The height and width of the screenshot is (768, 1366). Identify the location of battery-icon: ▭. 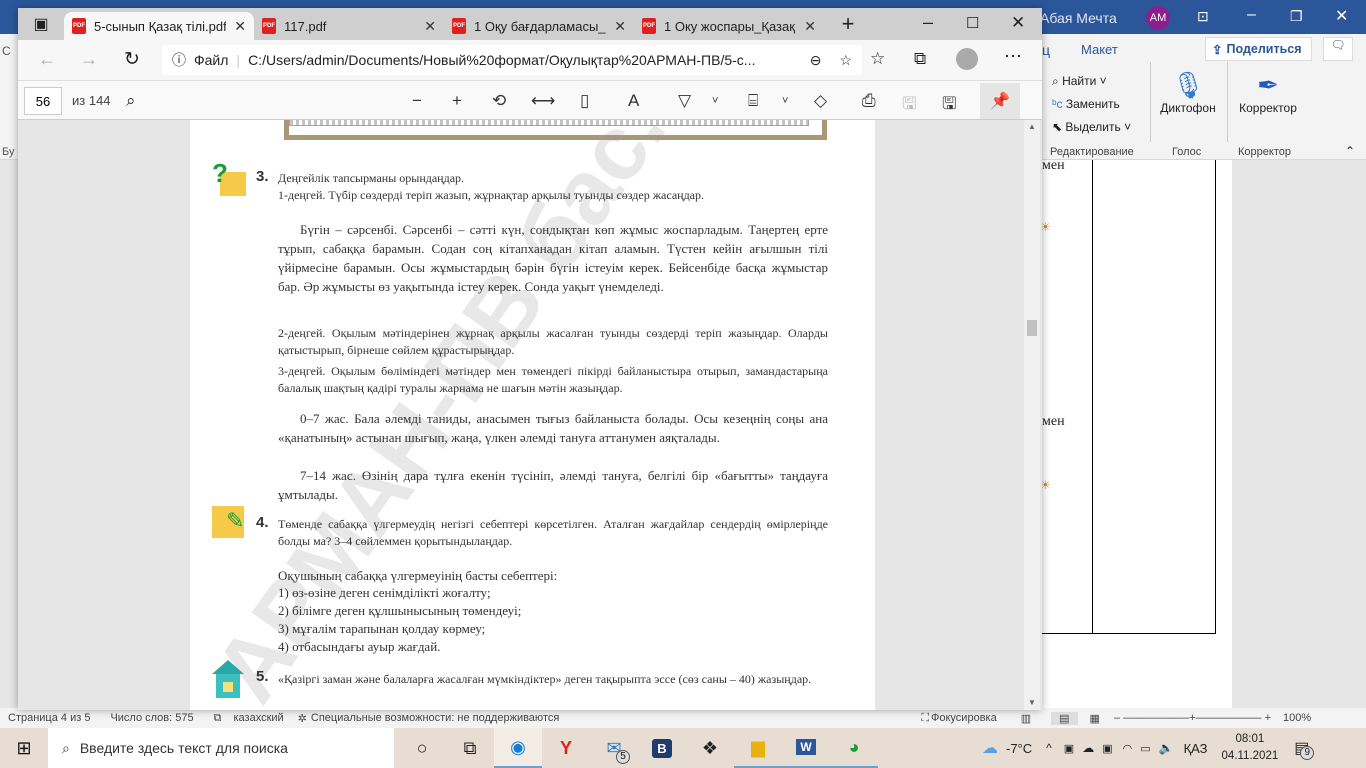
(1145, 748).